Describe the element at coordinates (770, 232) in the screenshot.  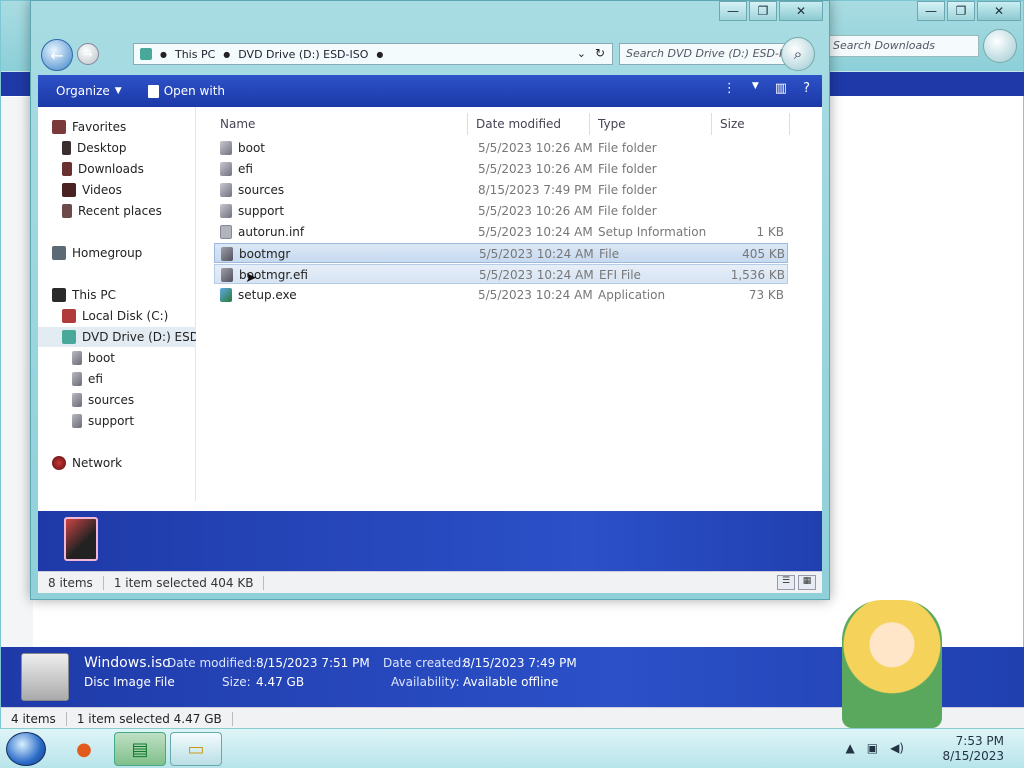
I see `file-size: 1 KB` at that location.